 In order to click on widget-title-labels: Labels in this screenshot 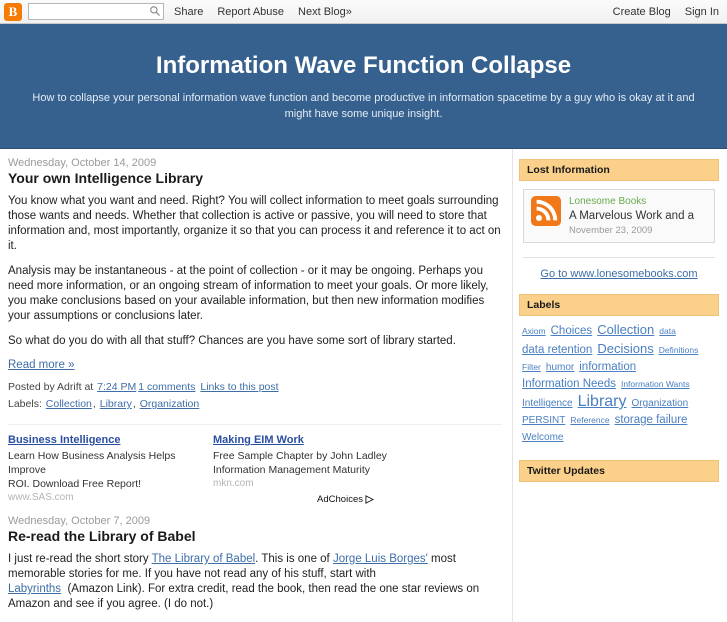, I will do `click(619, 305)`.